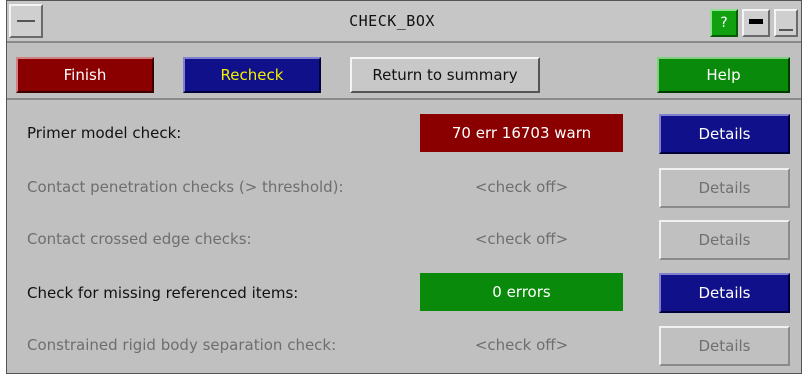  What do you see at coordinates (521, 239) in the screenshot?
I see `status-contact-crossed-edge: <check off>` at bounding box center [521, 239].